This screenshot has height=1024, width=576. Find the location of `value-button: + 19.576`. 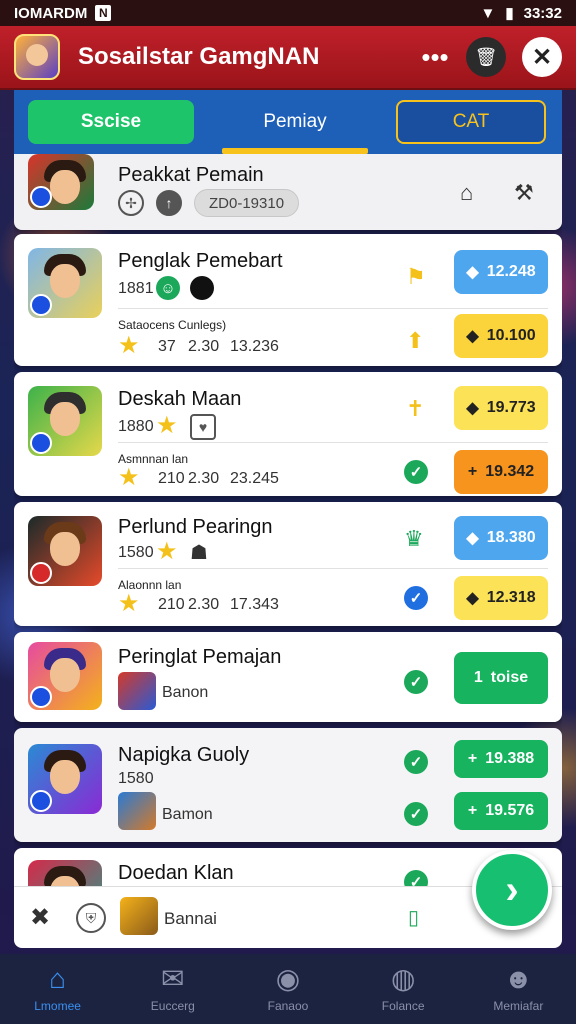

value-button: + 19.576 is located at coordinates (501, 811).